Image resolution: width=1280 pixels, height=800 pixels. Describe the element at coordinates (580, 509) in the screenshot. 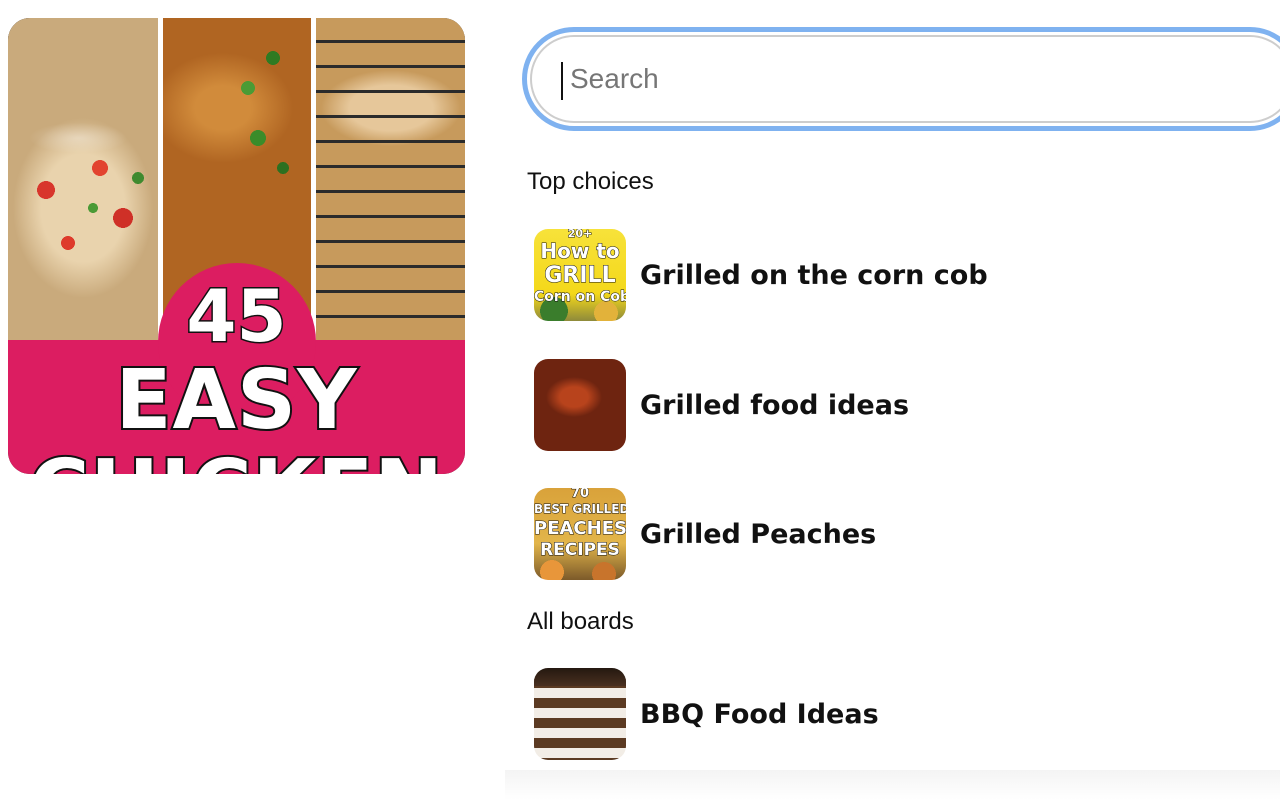

I see `thumb-caption: BEST GRILLED` at that location.